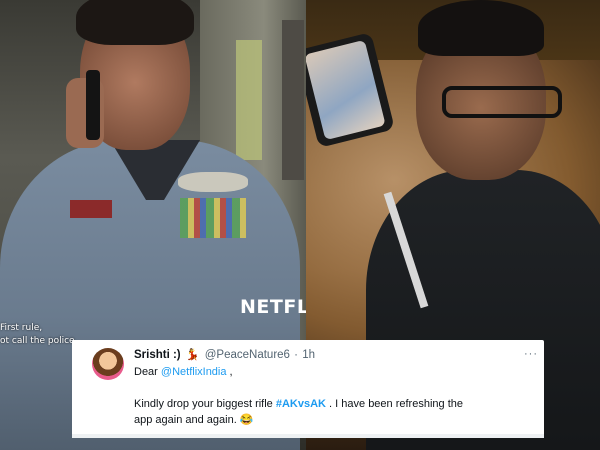 The width and height of the screenshot is (600, 450). I want to click on subtitle-line-2: ot call the police., so click(39, 341).